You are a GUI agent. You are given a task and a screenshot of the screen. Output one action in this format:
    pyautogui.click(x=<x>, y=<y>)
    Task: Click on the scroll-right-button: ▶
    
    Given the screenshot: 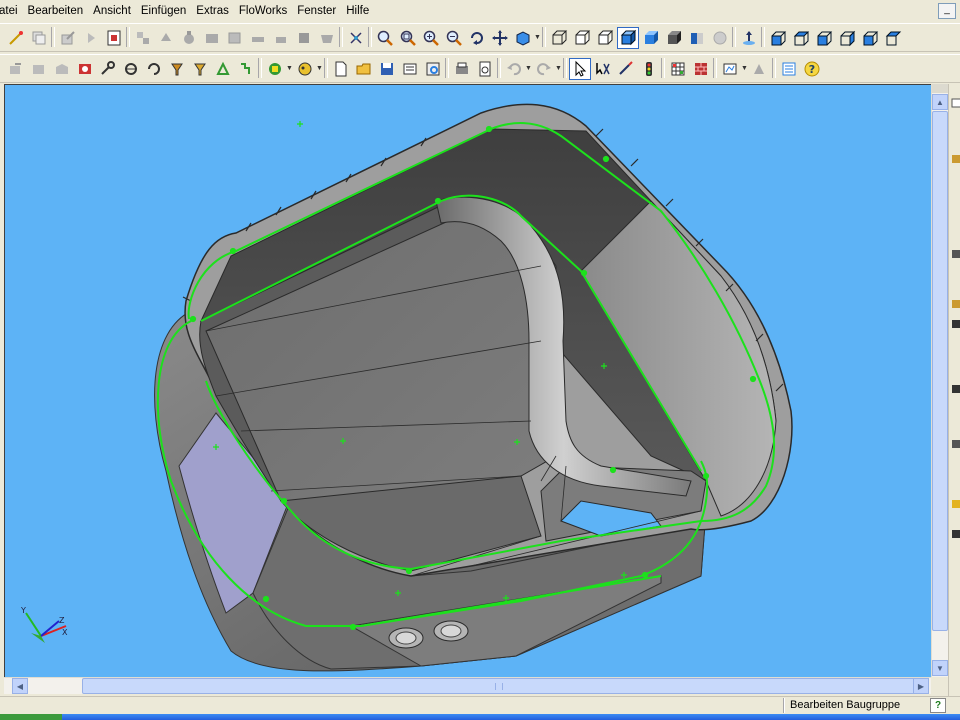 What is the action you would take?
    pyautogui.click(x=921, y=686)
    